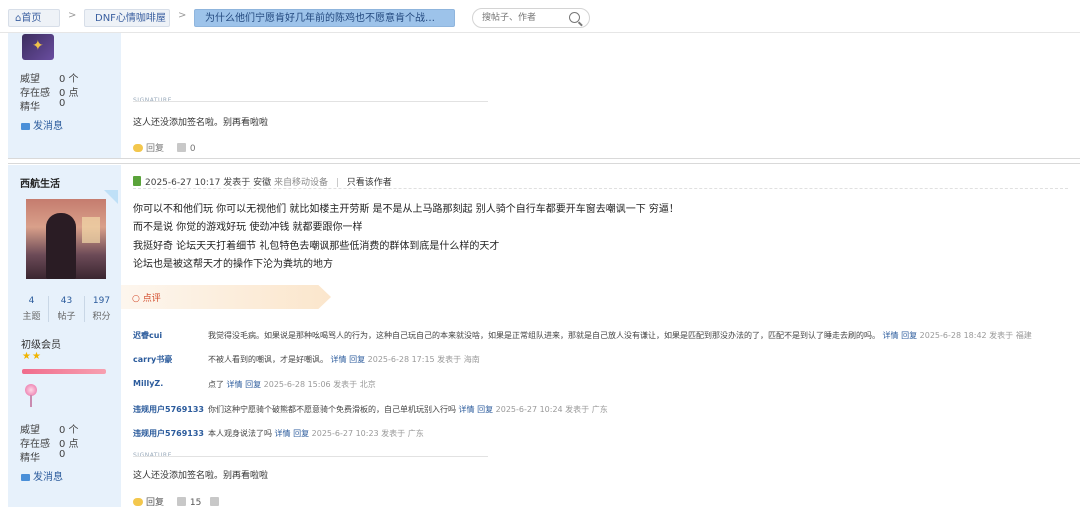  I want to click on header-divider, so click(600, 188).